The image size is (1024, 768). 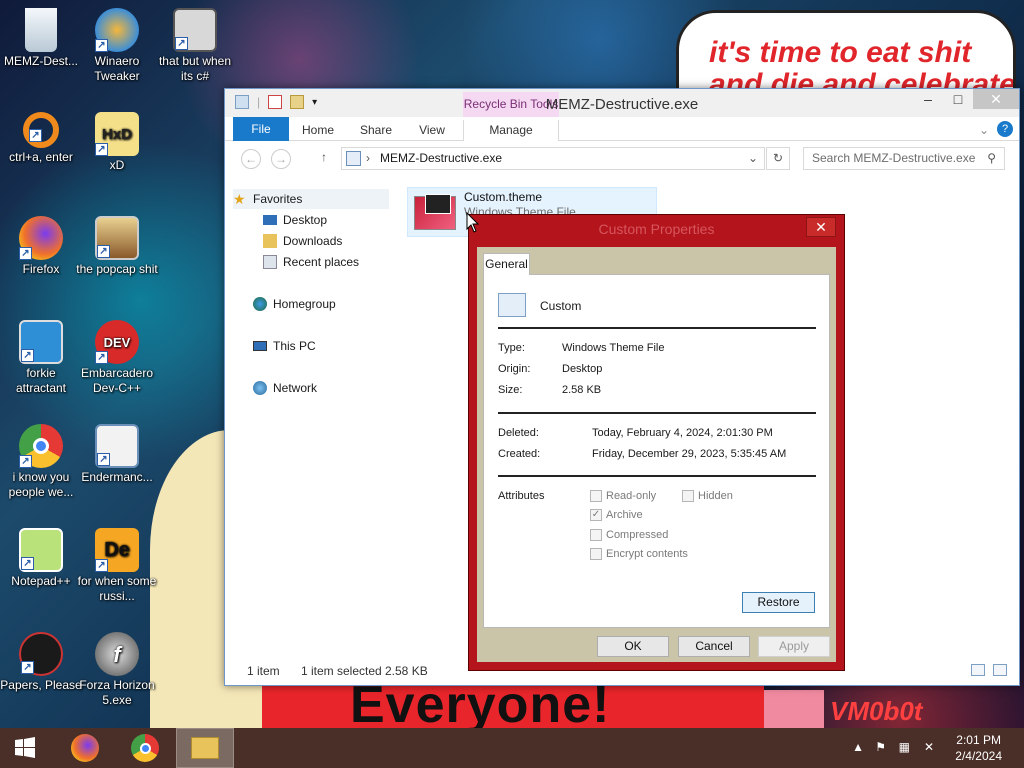 What do you see at coordinates (311, 199) in the screenshot?
I see `nav-favorites: ★ Favorites` at bounding box center [311, 199].